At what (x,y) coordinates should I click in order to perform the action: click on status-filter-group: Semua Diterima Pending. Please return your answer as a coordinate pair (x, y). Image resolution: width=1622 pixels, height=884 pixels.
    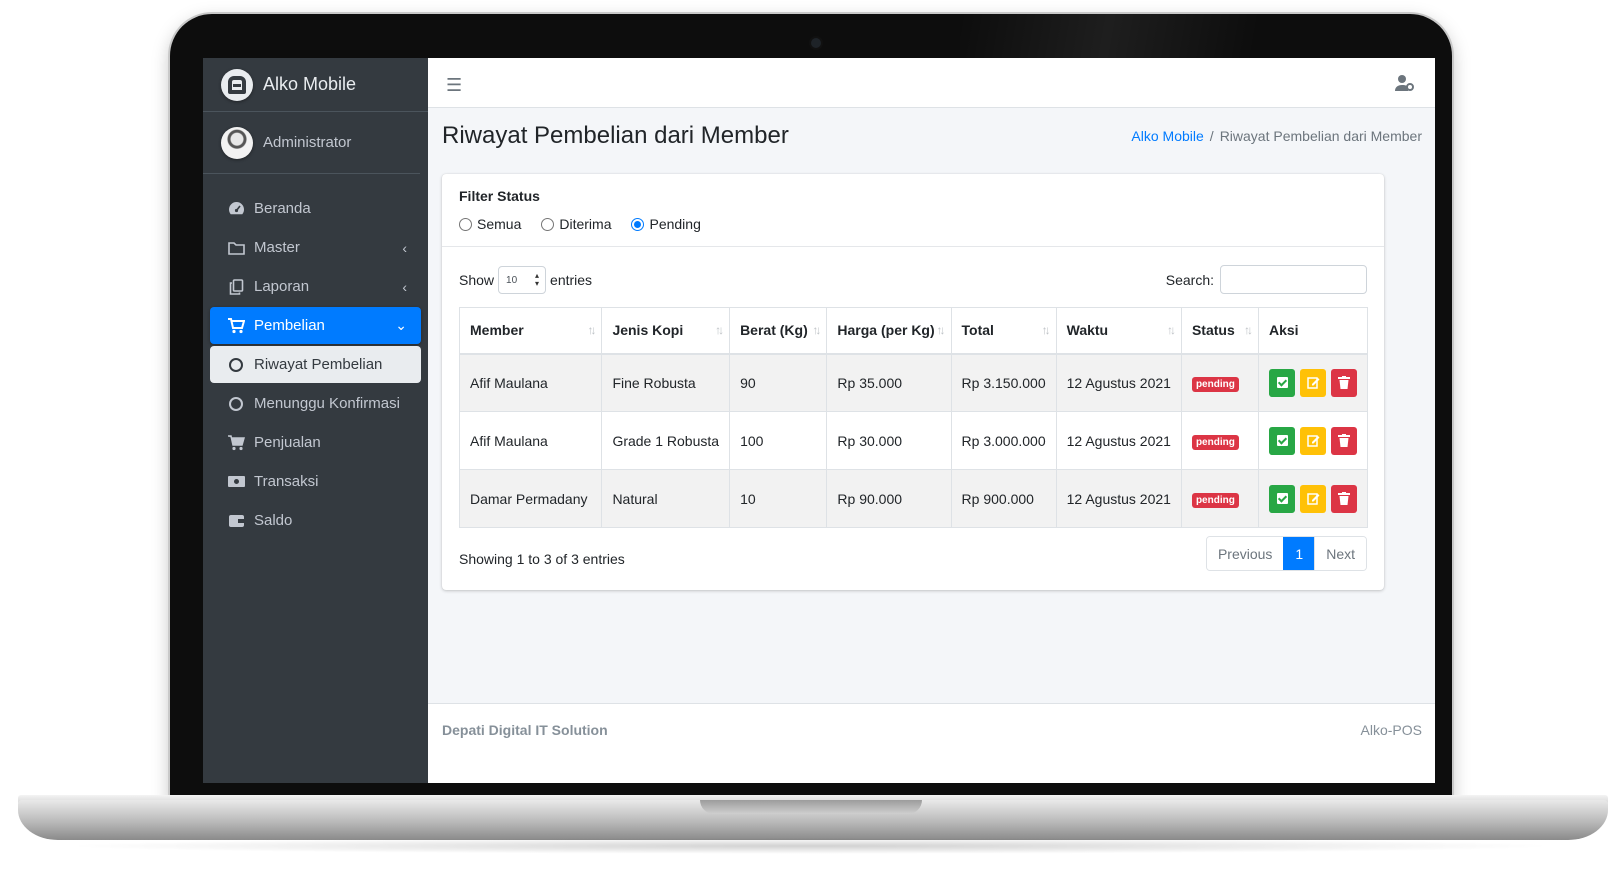
    Looking at the image, I should click on (913, 224).